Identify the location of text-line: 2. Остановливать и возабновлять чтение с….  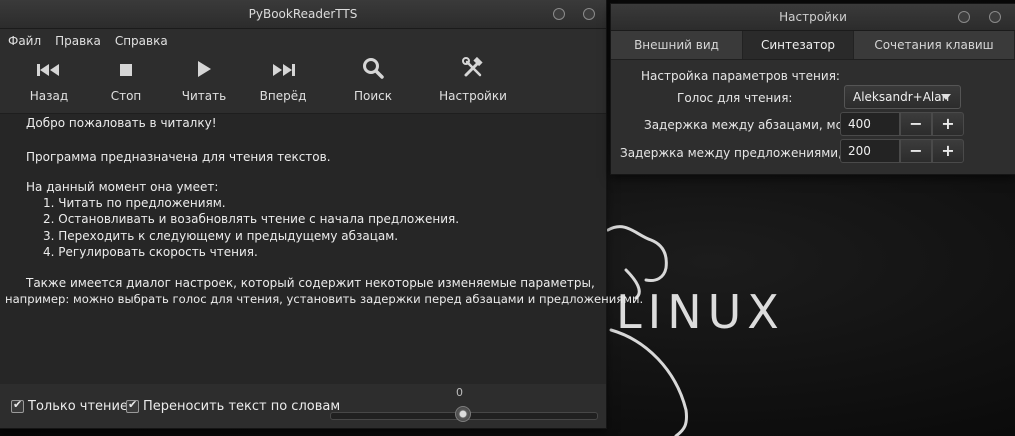
(251, 219).